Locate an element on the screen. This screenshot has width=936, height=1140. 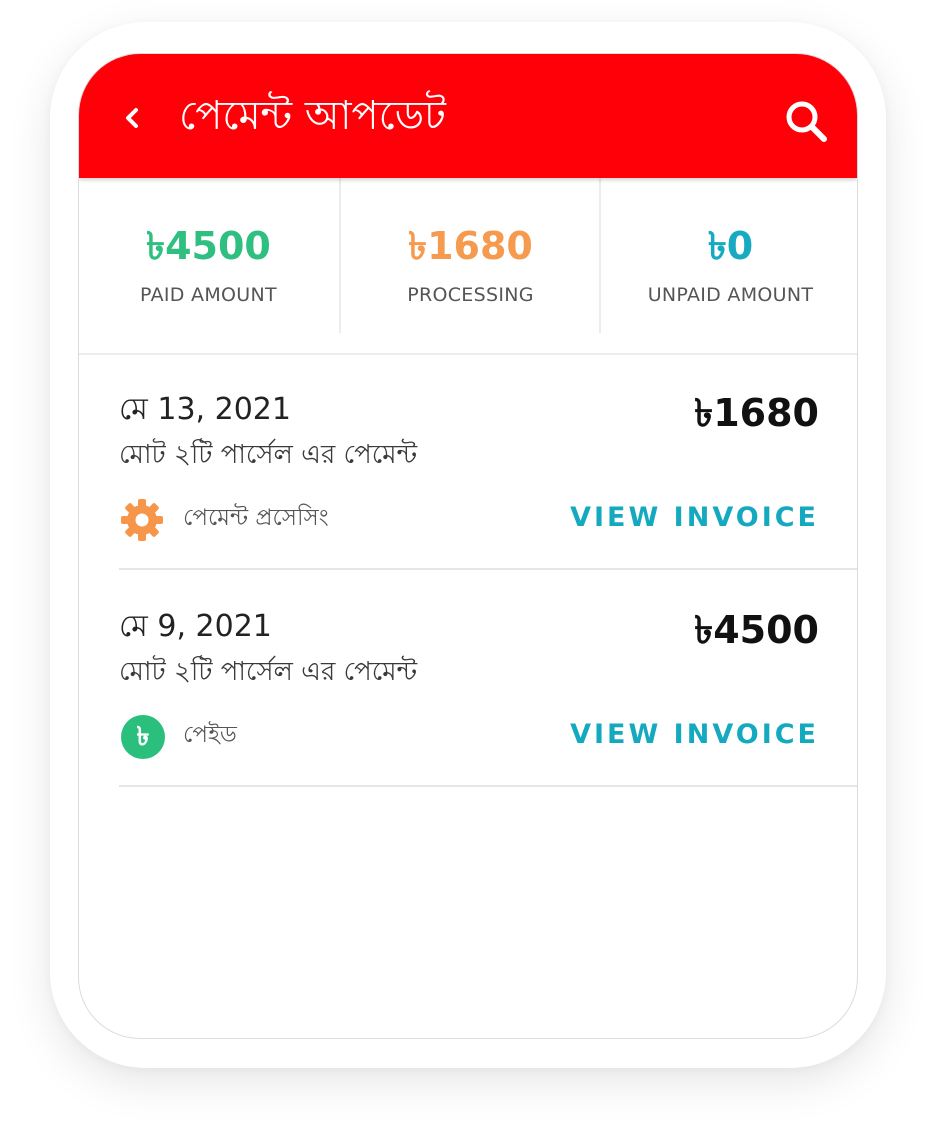
unpaid-amount-value: ৳0 is located at coordinates (730, 246).